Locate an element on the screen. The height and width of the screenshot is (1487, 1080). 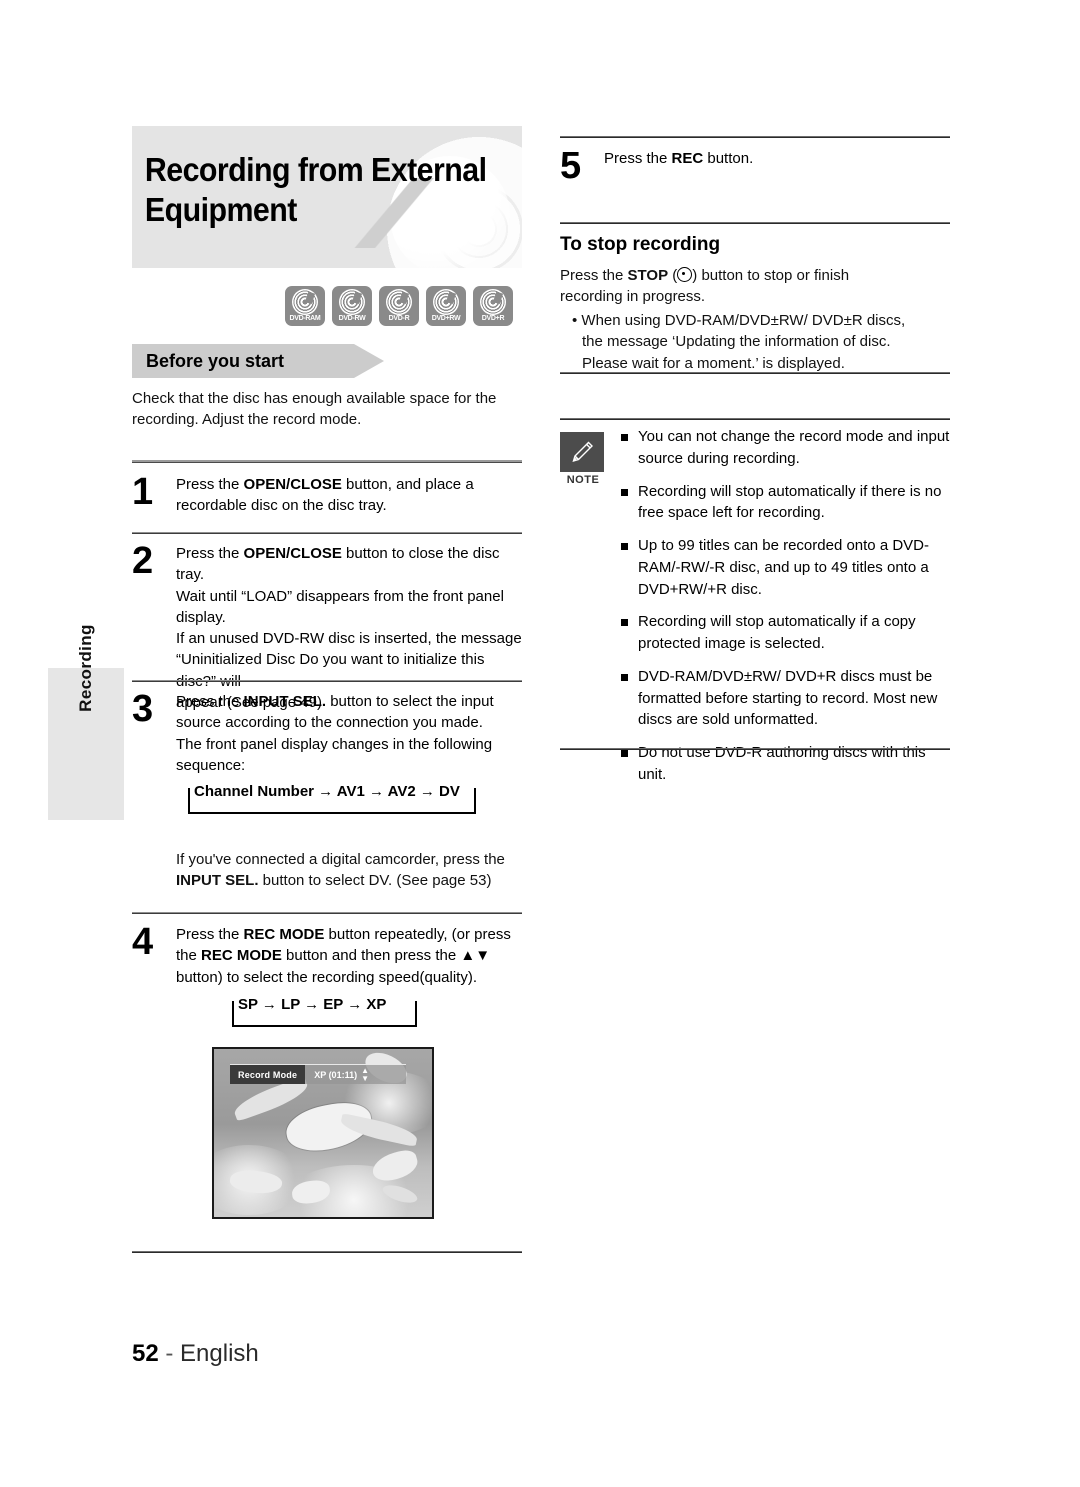
step-4-bold-term: REC MODE is located at coordinates (284, 934).